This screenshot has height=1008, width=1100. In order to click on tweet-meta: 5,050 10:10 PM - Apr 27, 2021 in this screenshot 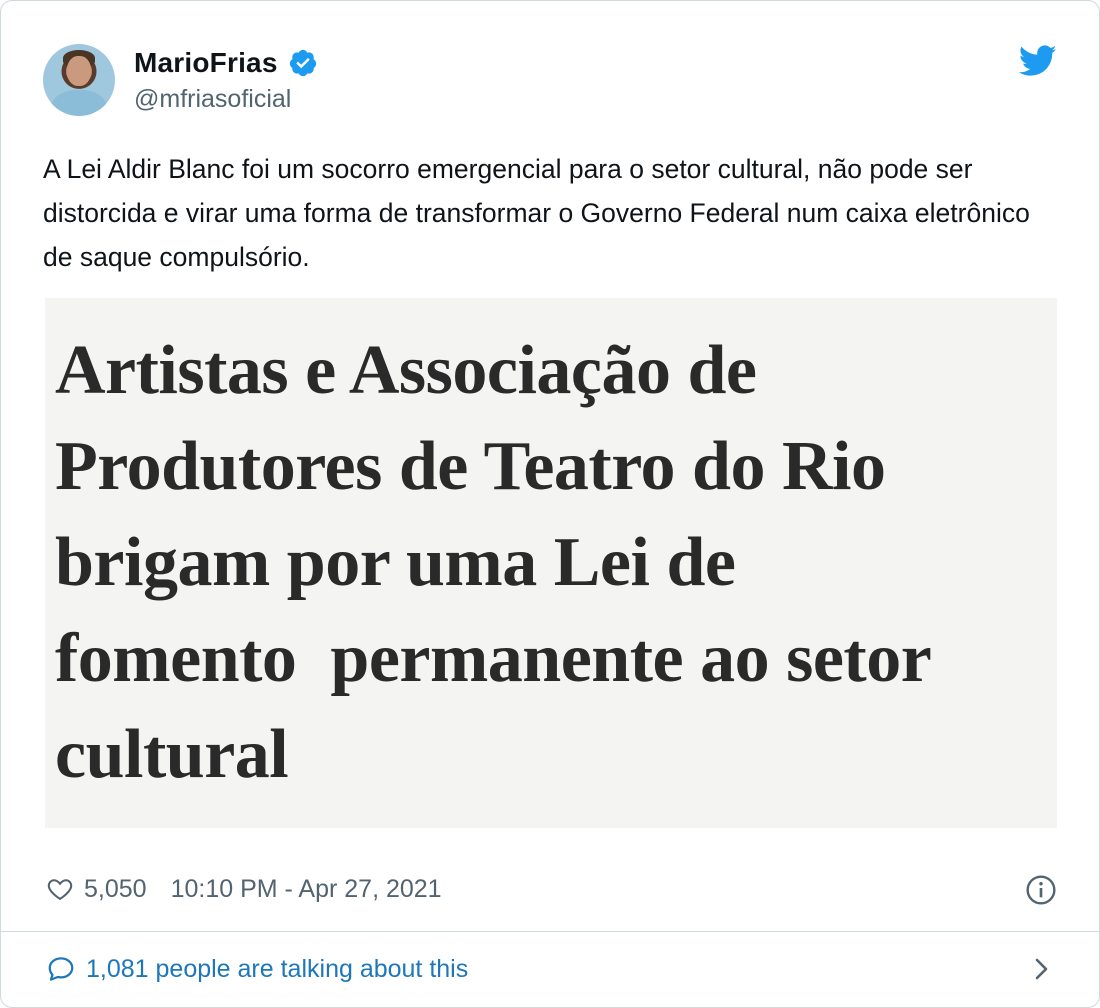, I will do `click(244, 889)`.